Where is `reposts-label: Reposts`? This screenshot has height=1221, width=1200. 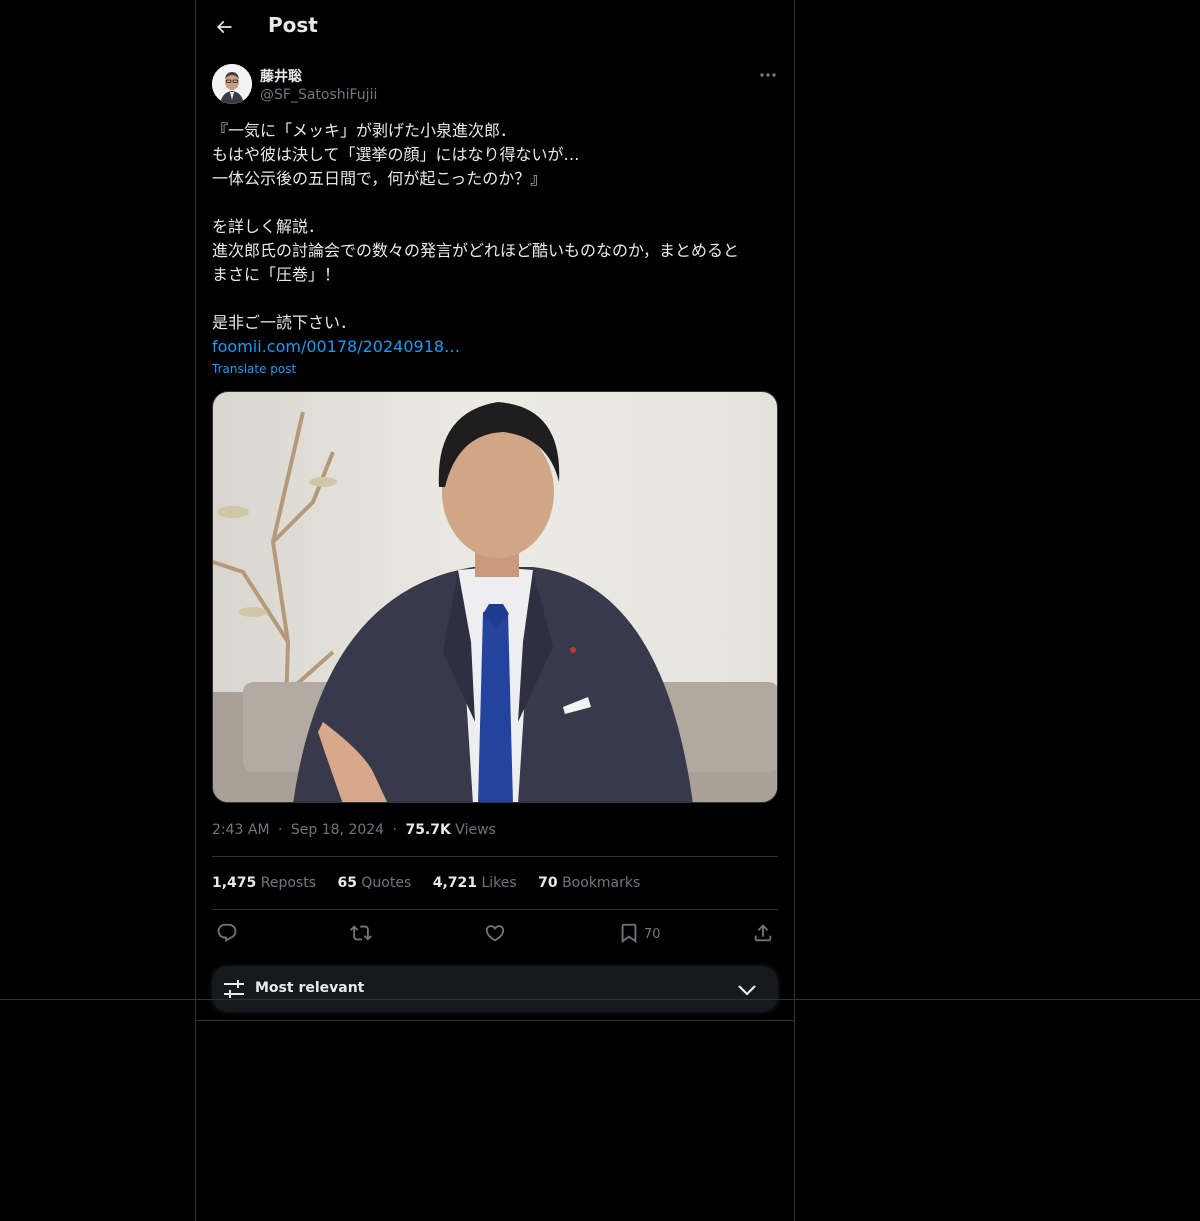 reposts-label: Reposts is located at coordinates (288, 883).